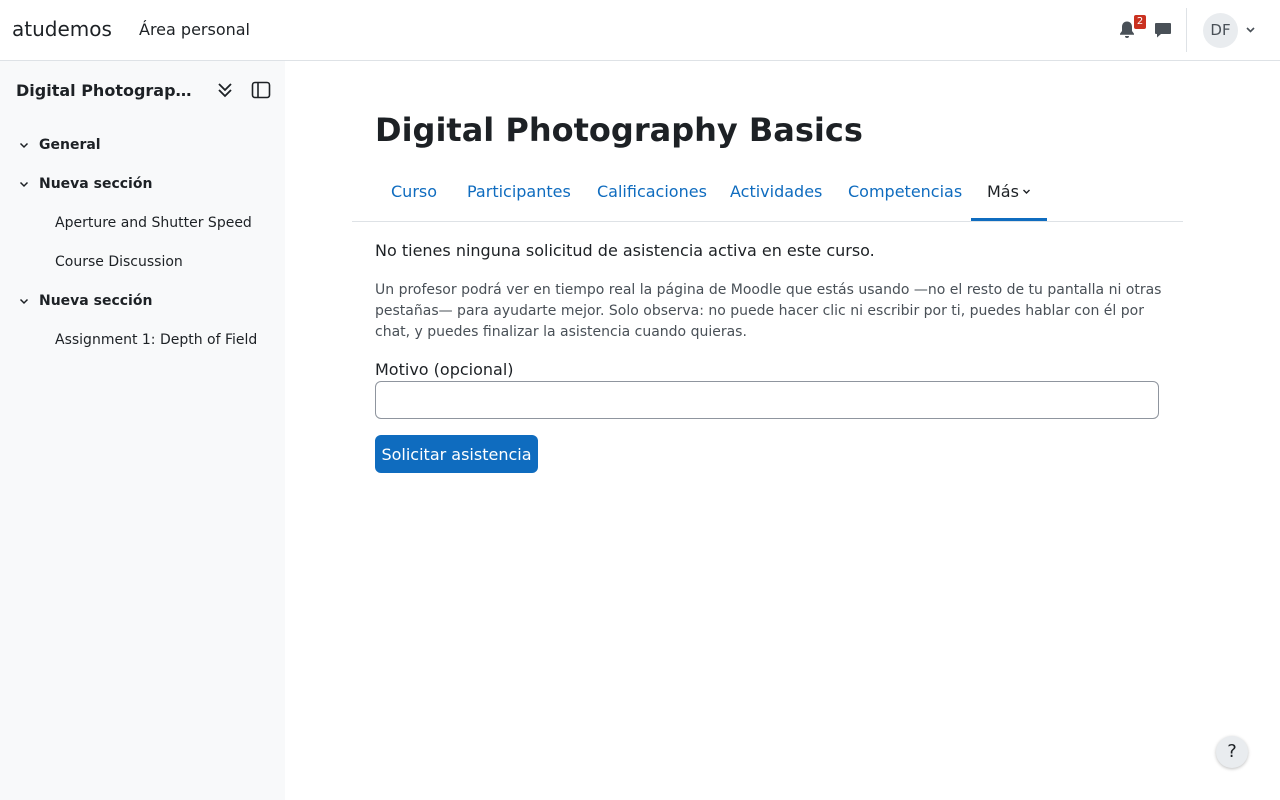 This screenshot has width=1280, height=800. Describe the element at coordinates (905, 191) in the screenshot. I see `tab-competencias: Competencias` at that location.